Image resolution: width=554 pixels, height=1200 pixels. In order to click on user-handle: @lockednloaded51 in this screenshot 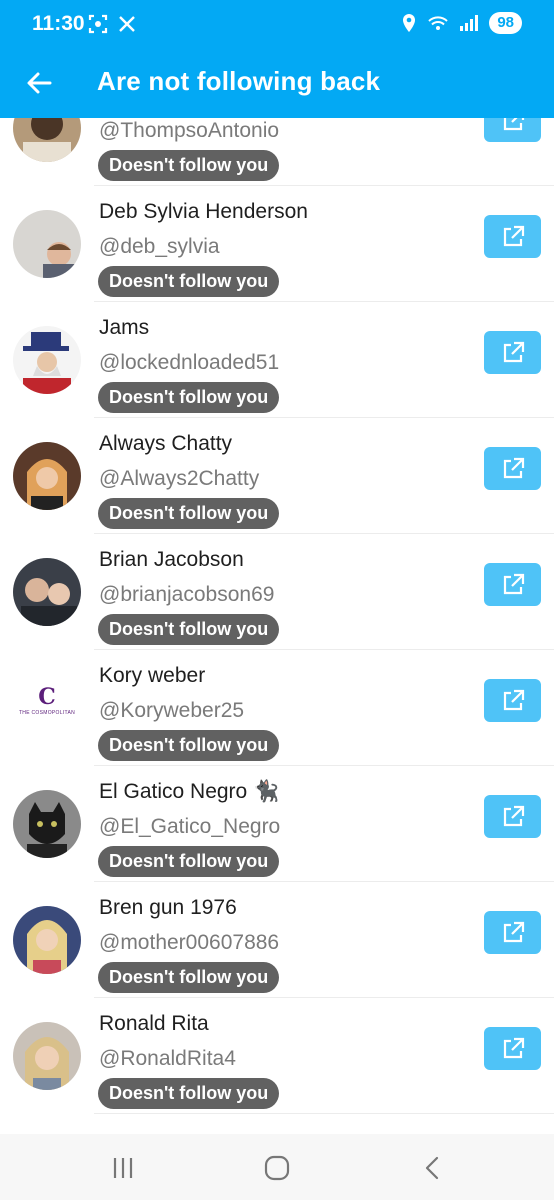, I will do `click(189, 362)`.